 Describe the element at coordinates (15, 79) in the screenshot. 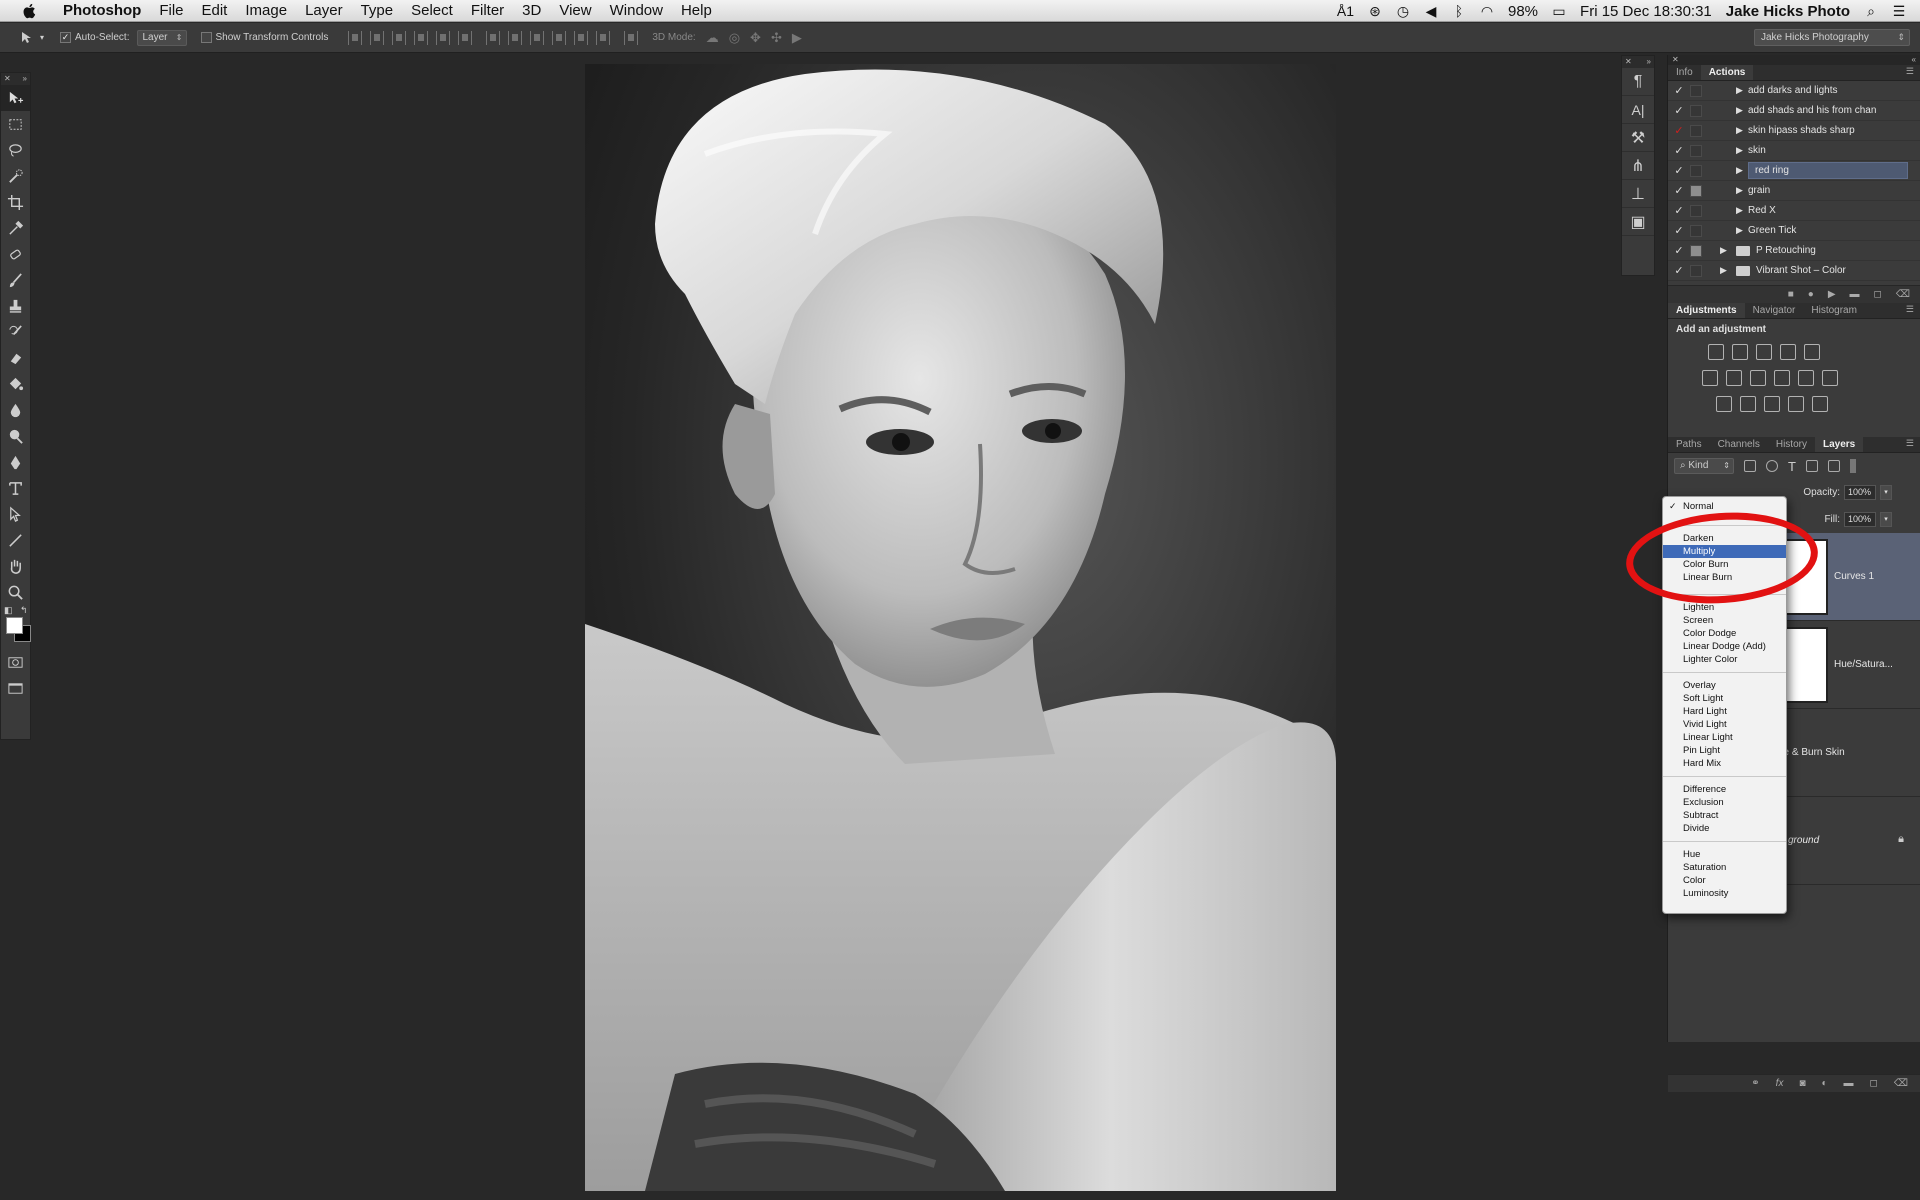

I see `tools-panel-header: ✕»` at that location.